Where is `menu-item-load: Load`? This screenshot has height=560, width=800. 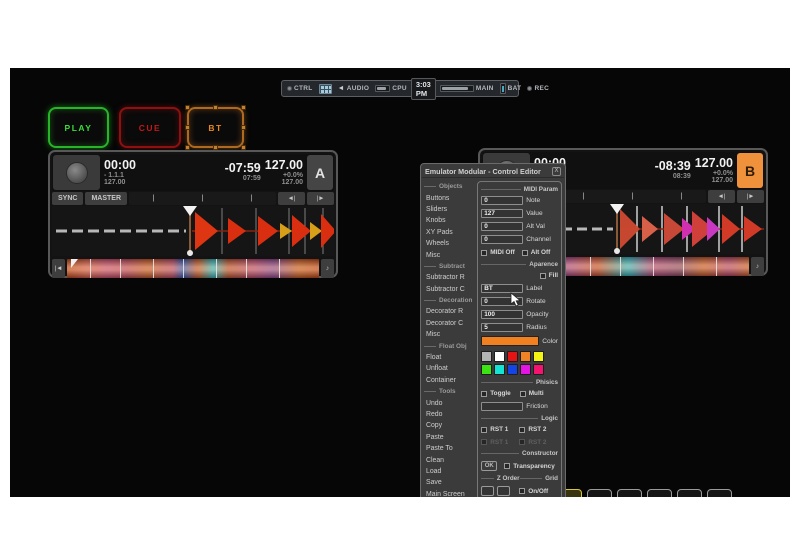 menu-item-load: Load is located at coordinates (449, 471).